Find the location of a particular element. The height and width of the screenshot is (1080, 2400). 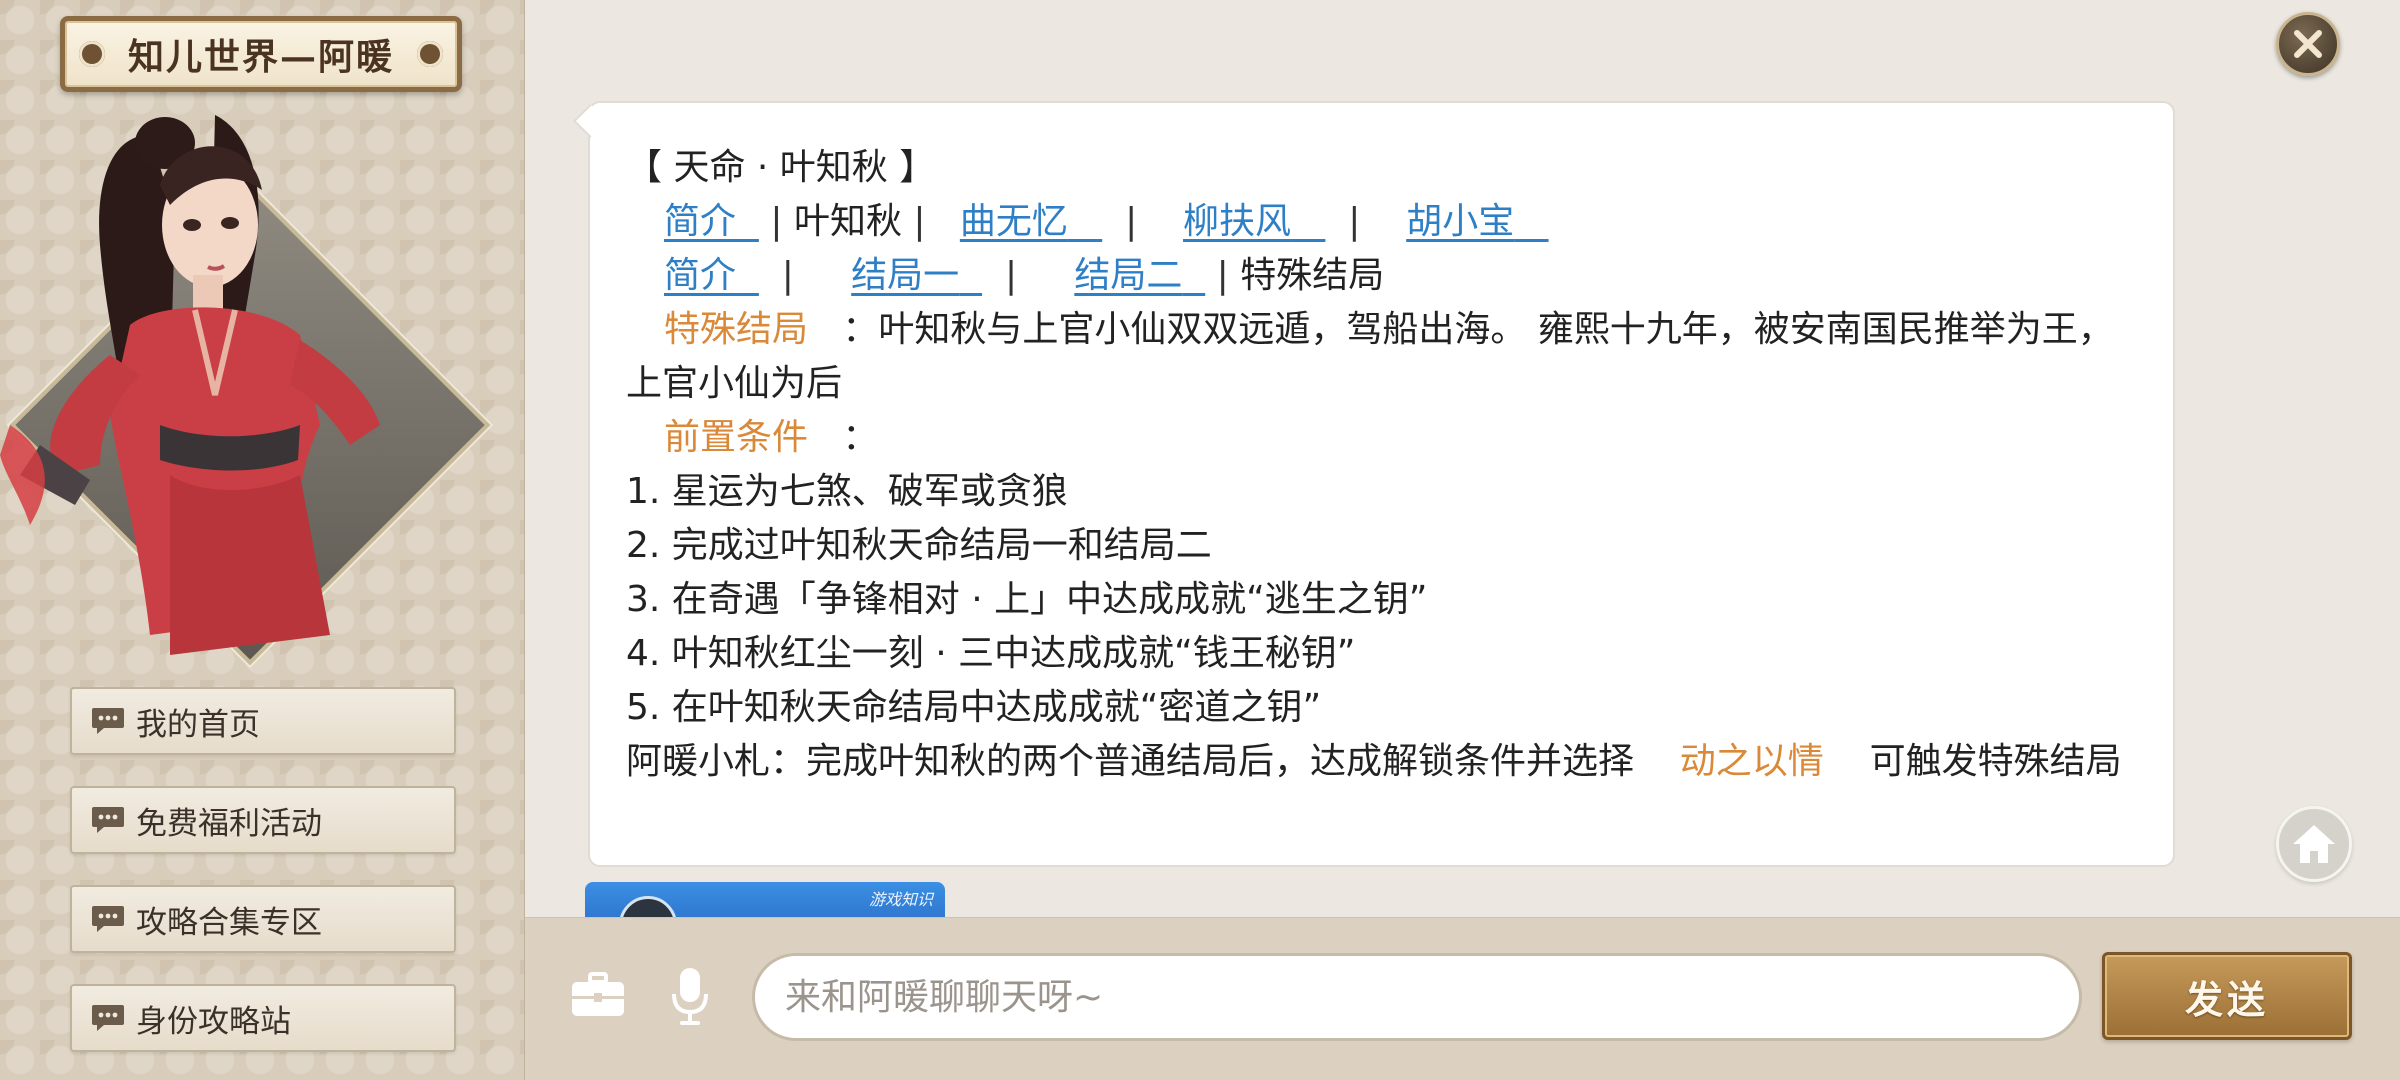

tip-highlight: 动之以情 is located at coordinates (1751, 761).